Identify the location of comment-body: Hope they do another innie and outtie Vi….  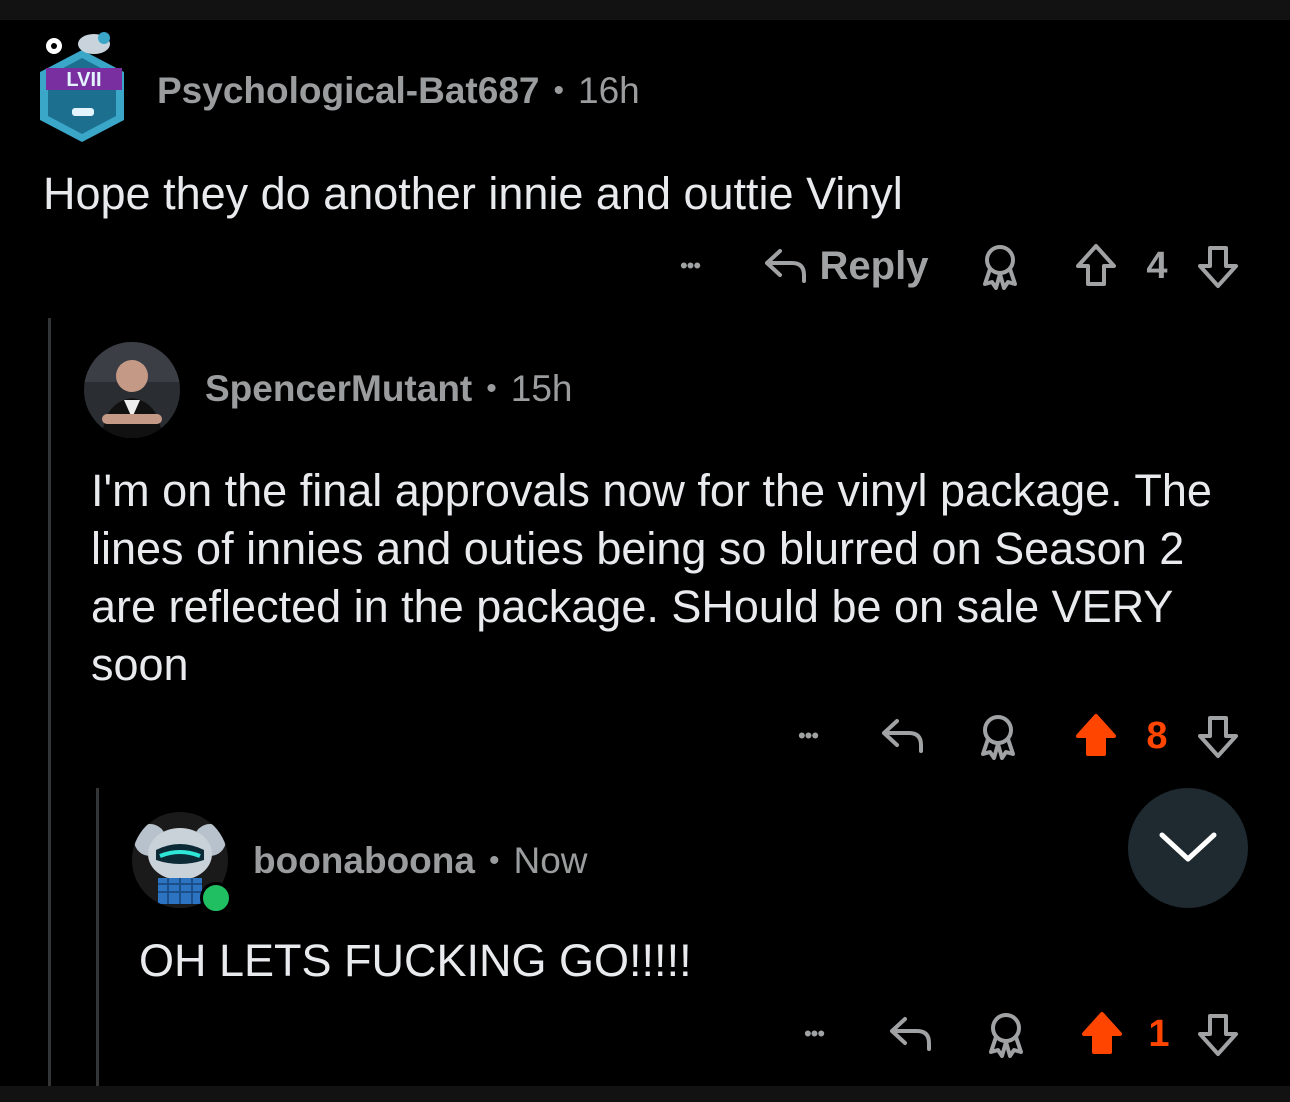
(473, 193).